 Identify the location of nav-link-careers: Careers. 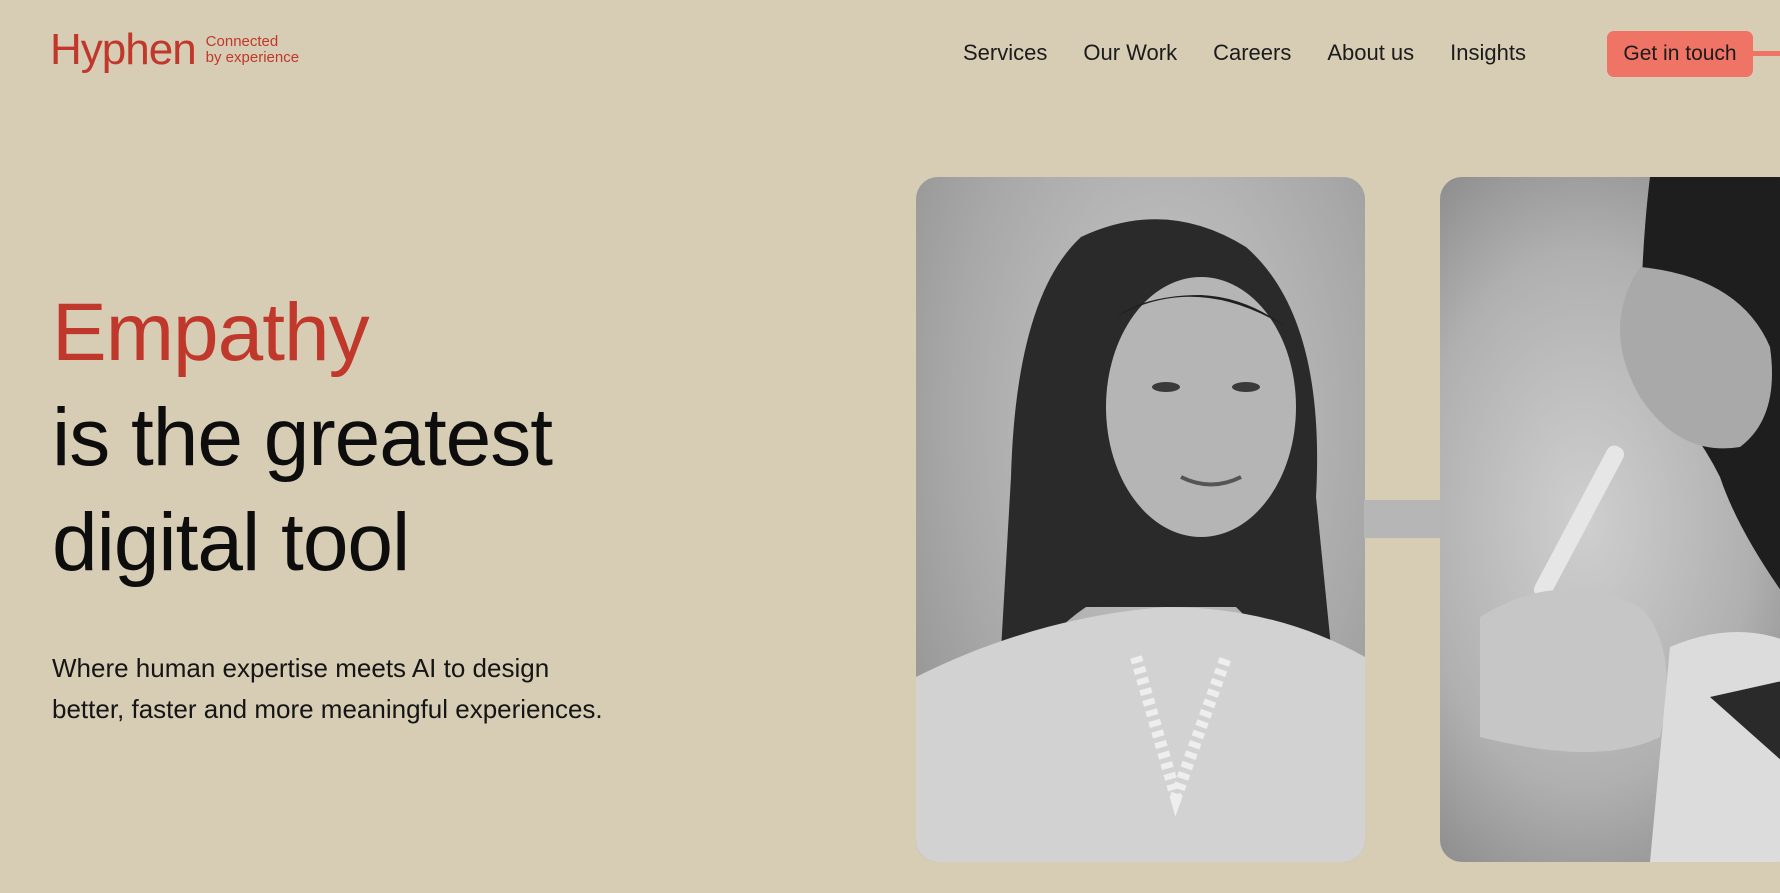
(1252, 53).